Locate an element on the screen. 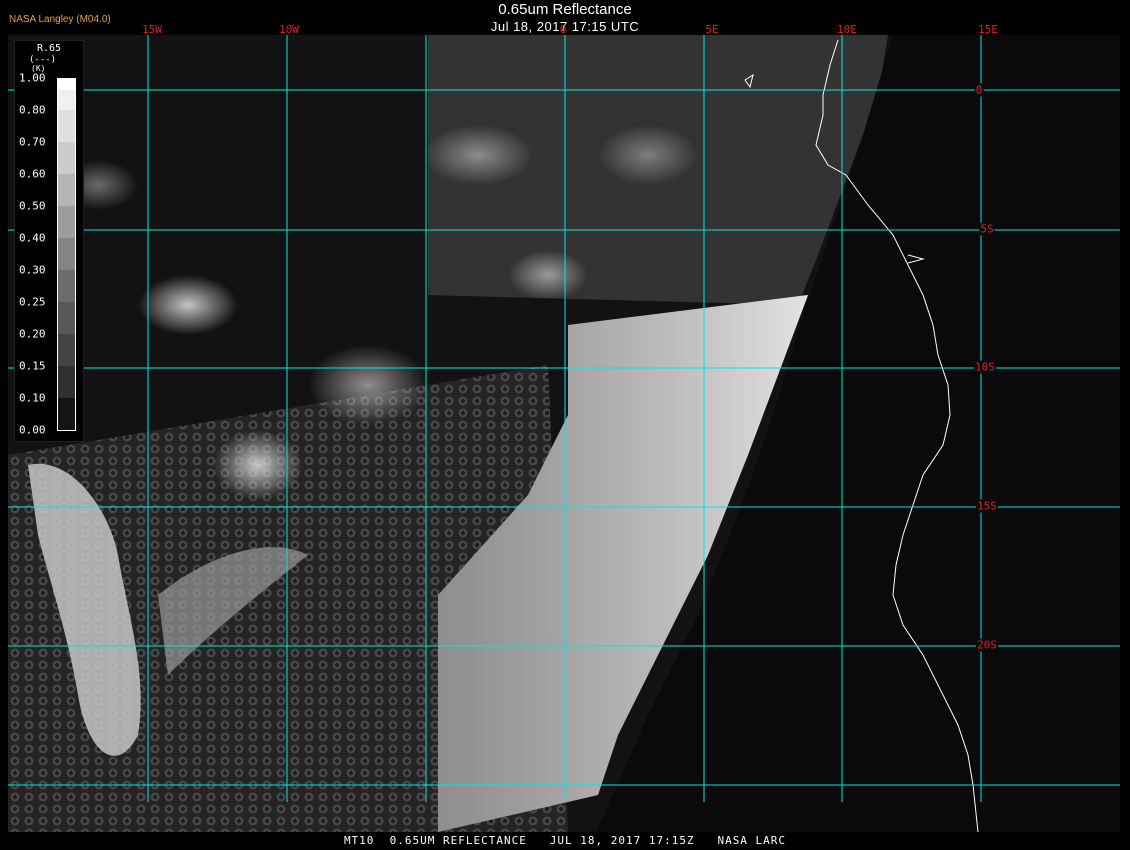 The height and width of the screenshot is (850, 1130). legend-tick: 0.60 is located at coordinates (32, 174).